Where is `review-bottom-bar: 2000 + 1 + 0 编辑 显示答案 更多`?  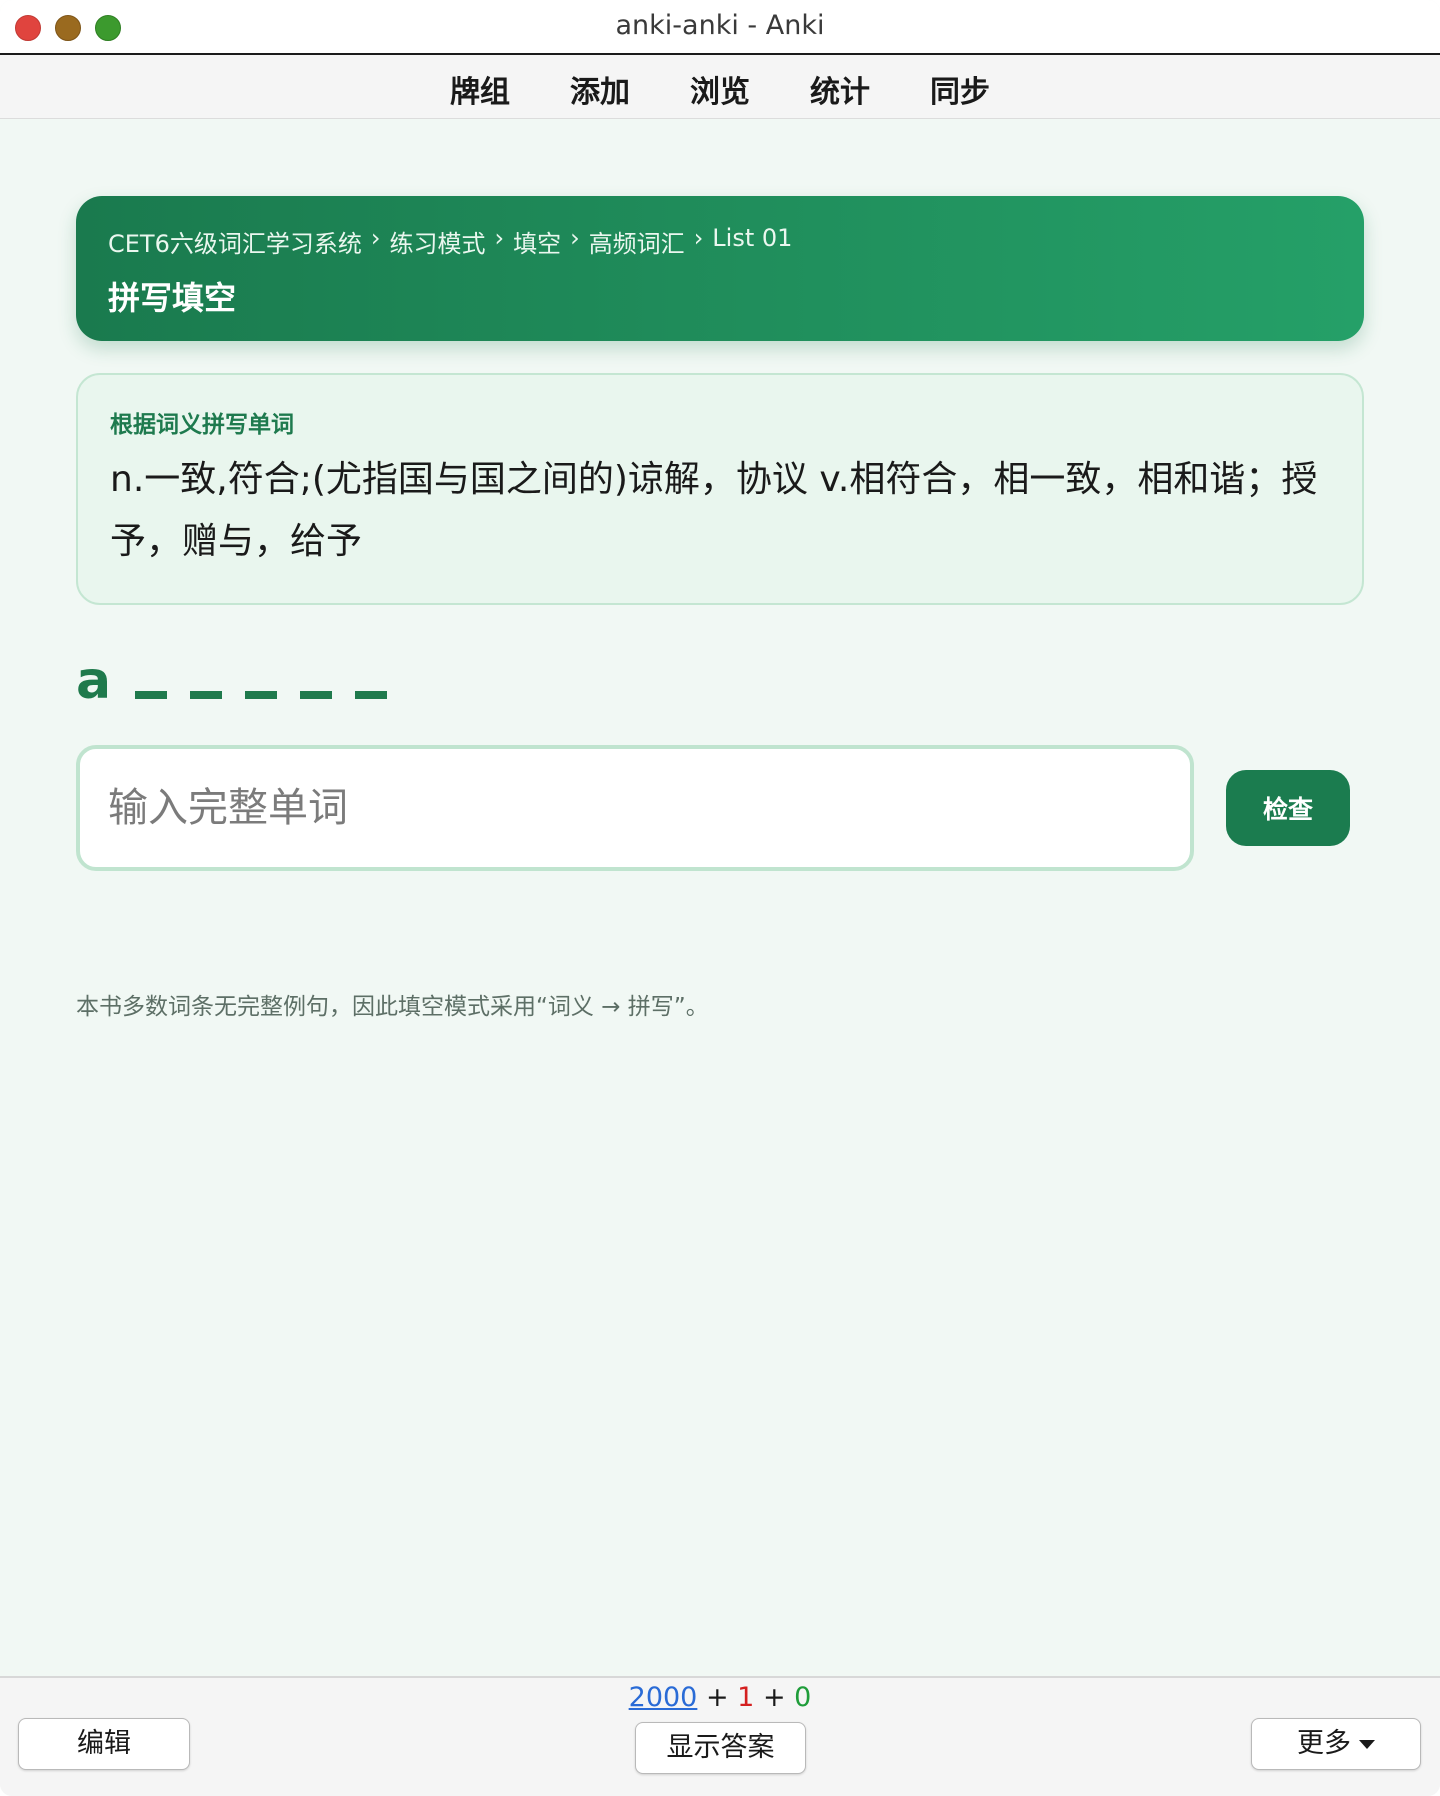 review-bottom-bar: 2000 + 1 + 0 编辑 显示答案 更多 is located at coordinates (720, 1736).